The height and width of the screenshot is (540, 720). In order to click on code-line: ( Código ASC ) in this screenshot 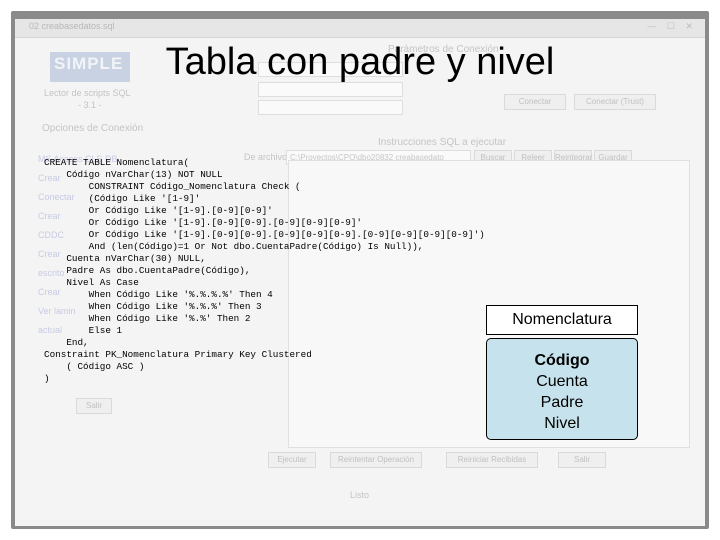, I will do `click(94, 366)`.